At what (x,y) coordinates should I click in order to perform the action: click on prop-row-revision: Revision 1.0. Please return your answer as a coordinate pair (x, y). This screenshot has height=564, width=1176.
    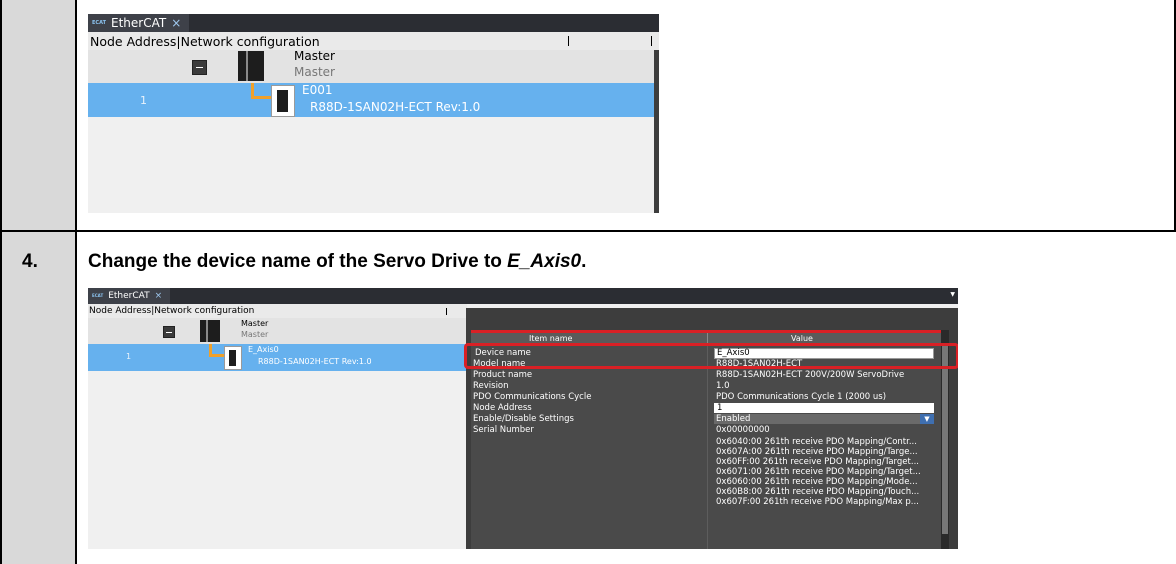
    Looking at the image, I should click on (706, 386).